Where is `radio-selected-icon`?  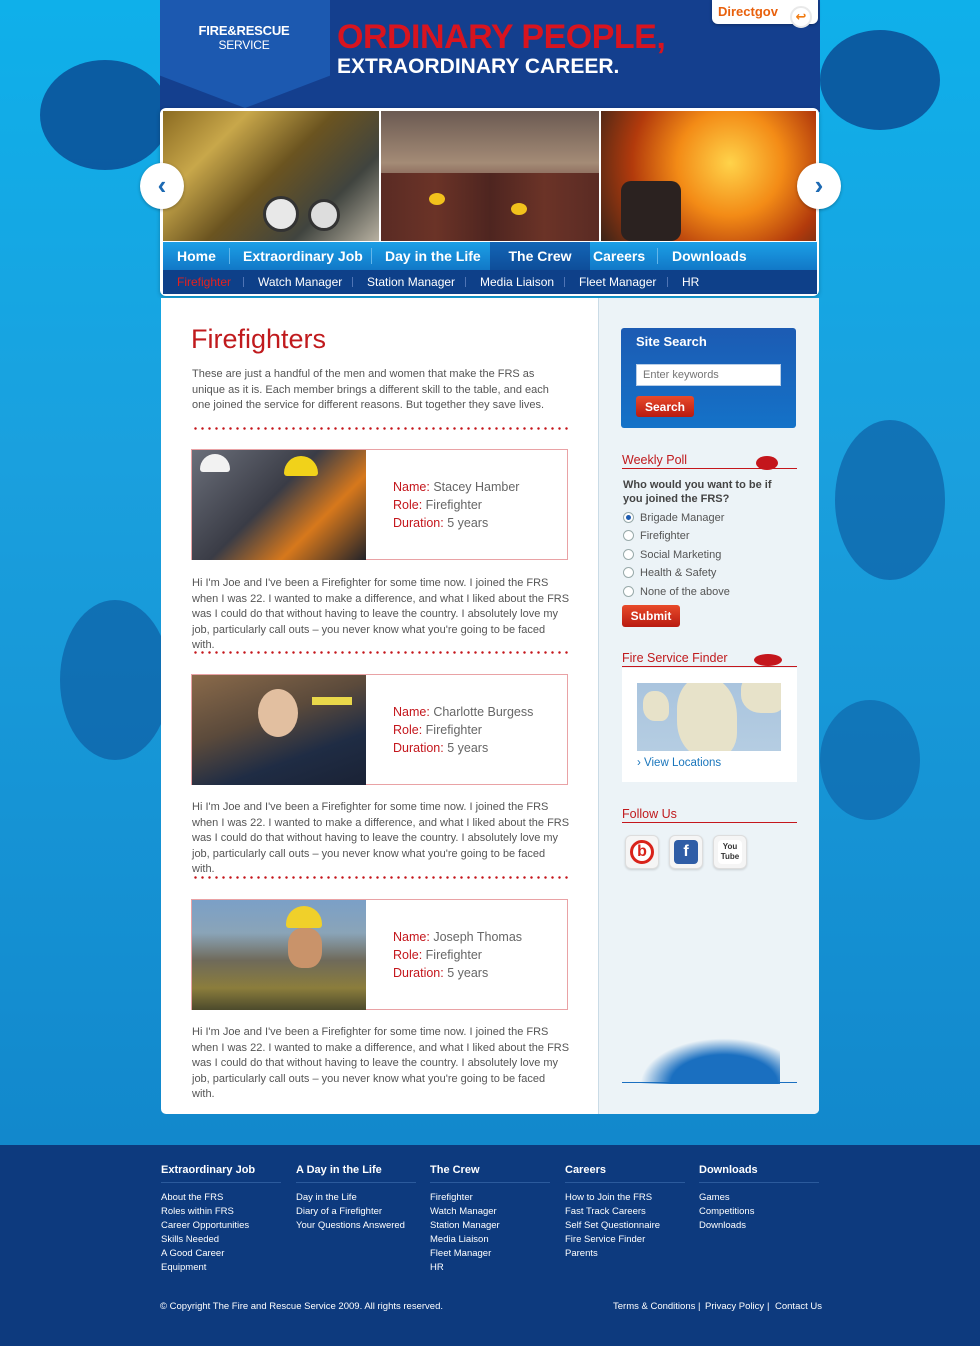
radio-selected-icon is located at coordinates (628, 517).